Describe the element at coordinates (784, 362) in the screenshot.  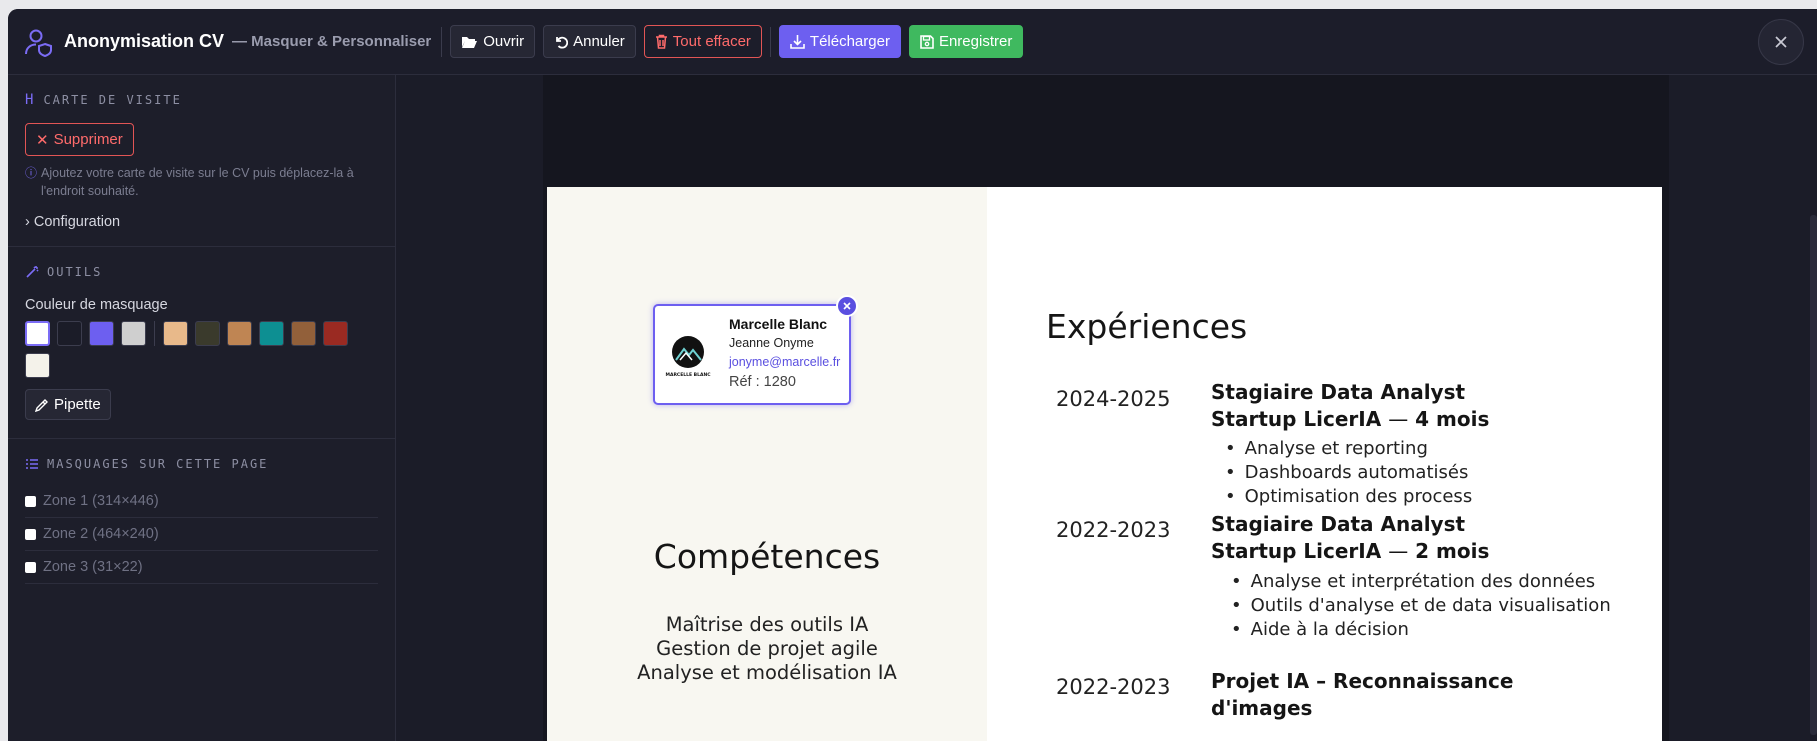
I see `card-email: jonyme@marcelle.fr` at that location.